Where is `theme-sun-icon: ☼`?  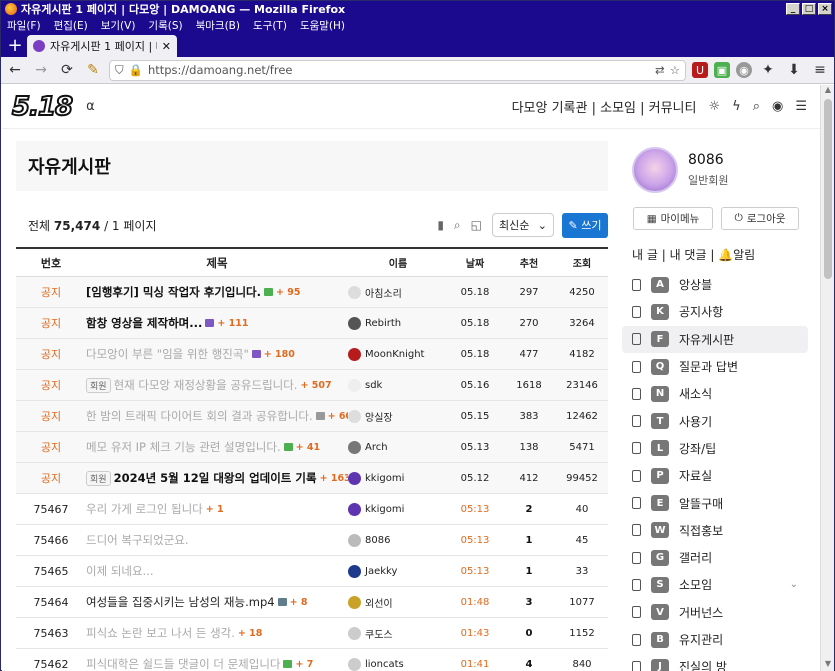 theme-sun-icon: ☼ is located at coordinates (714, 106).